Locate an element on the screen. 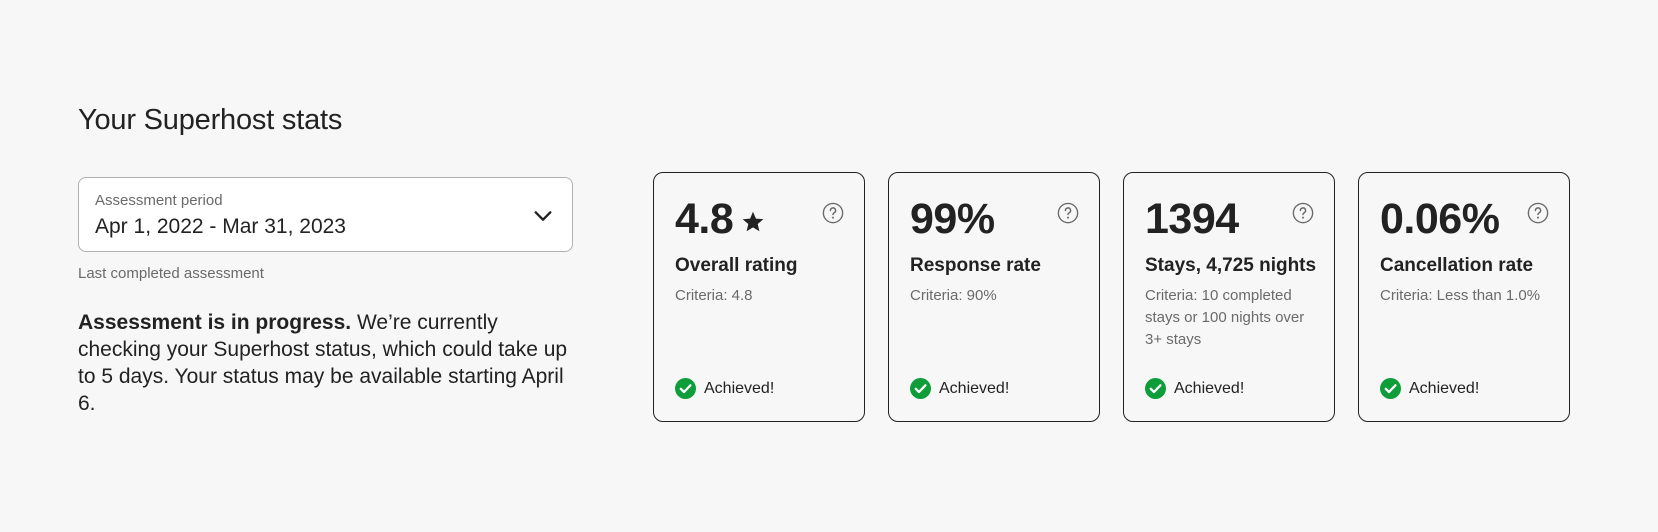 Image resolution: width=1658 pixels, height=532 pixels. stat-value-number: 0.06% is located at coordinates (1440, 219).